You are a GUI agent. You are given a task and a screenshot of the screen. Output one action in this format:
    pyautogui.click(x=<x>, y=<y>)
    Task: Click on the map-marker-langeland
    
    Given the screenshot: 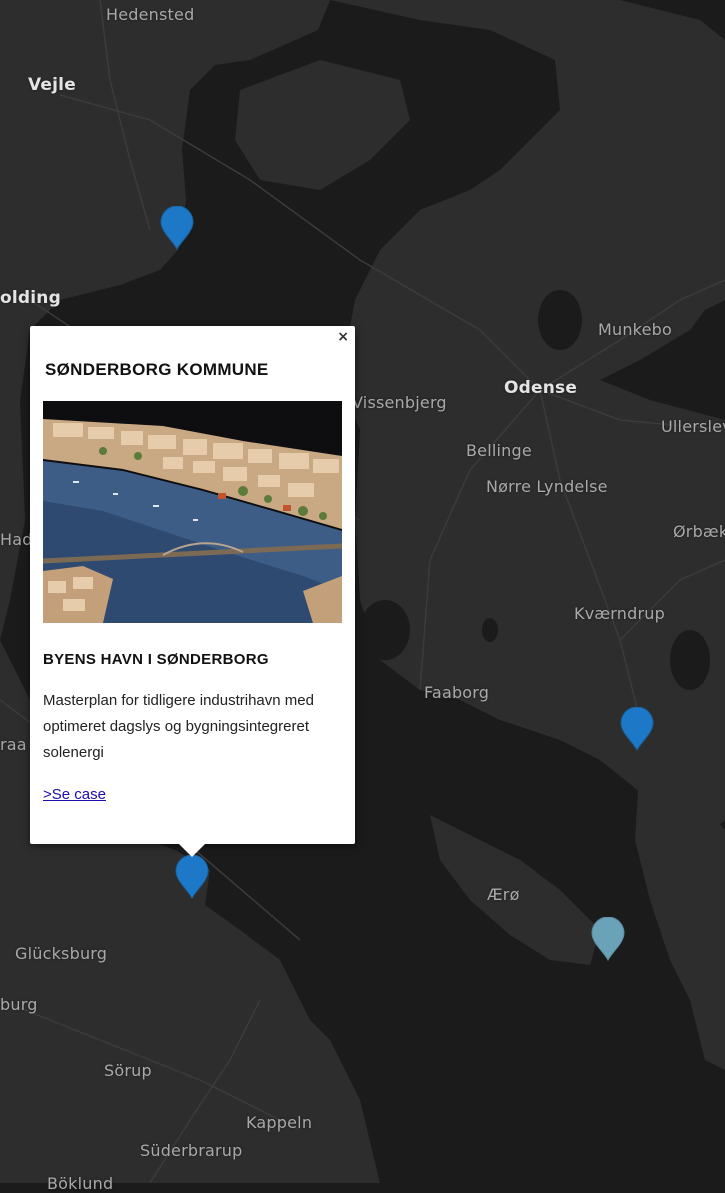 What is the action you would take?
    pyautogui.click(x=608, y=939)
    